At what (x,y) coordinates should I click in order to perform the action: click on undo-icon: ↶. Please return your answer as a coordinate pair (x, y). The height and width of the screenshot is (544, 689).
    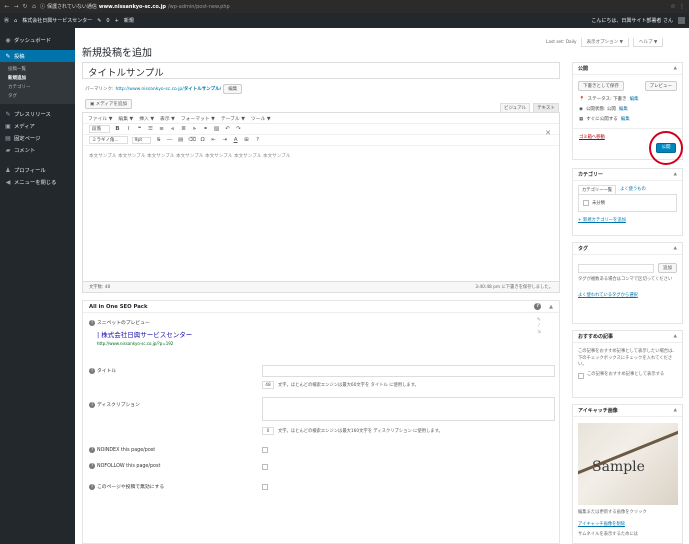
    Looking at the image, I should click on (227, 129).